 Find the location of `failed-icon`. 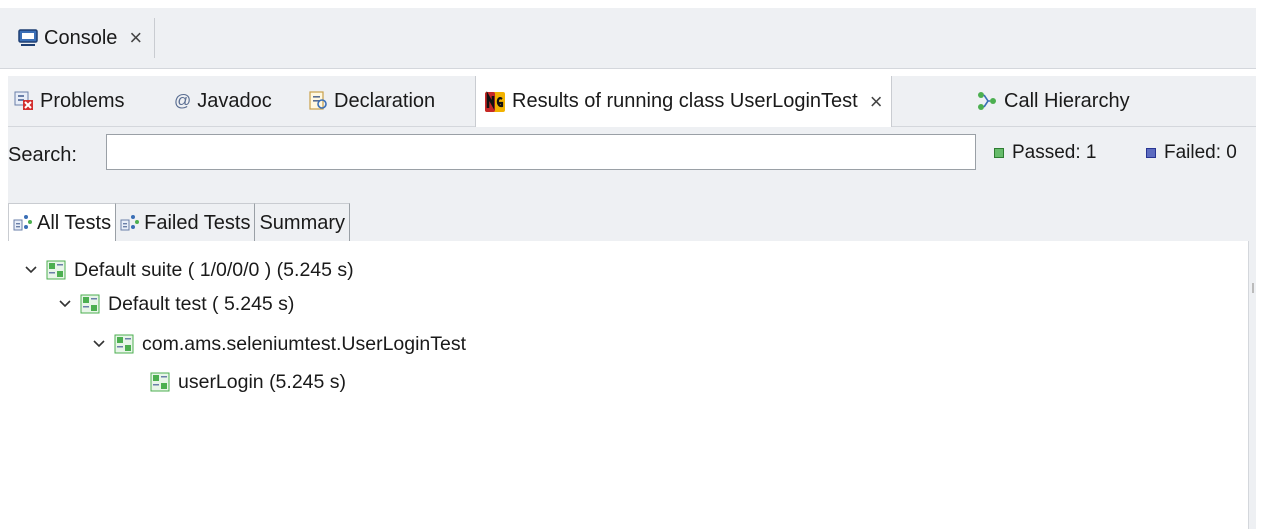

failed-icon is located at coordinates (1151, 153).